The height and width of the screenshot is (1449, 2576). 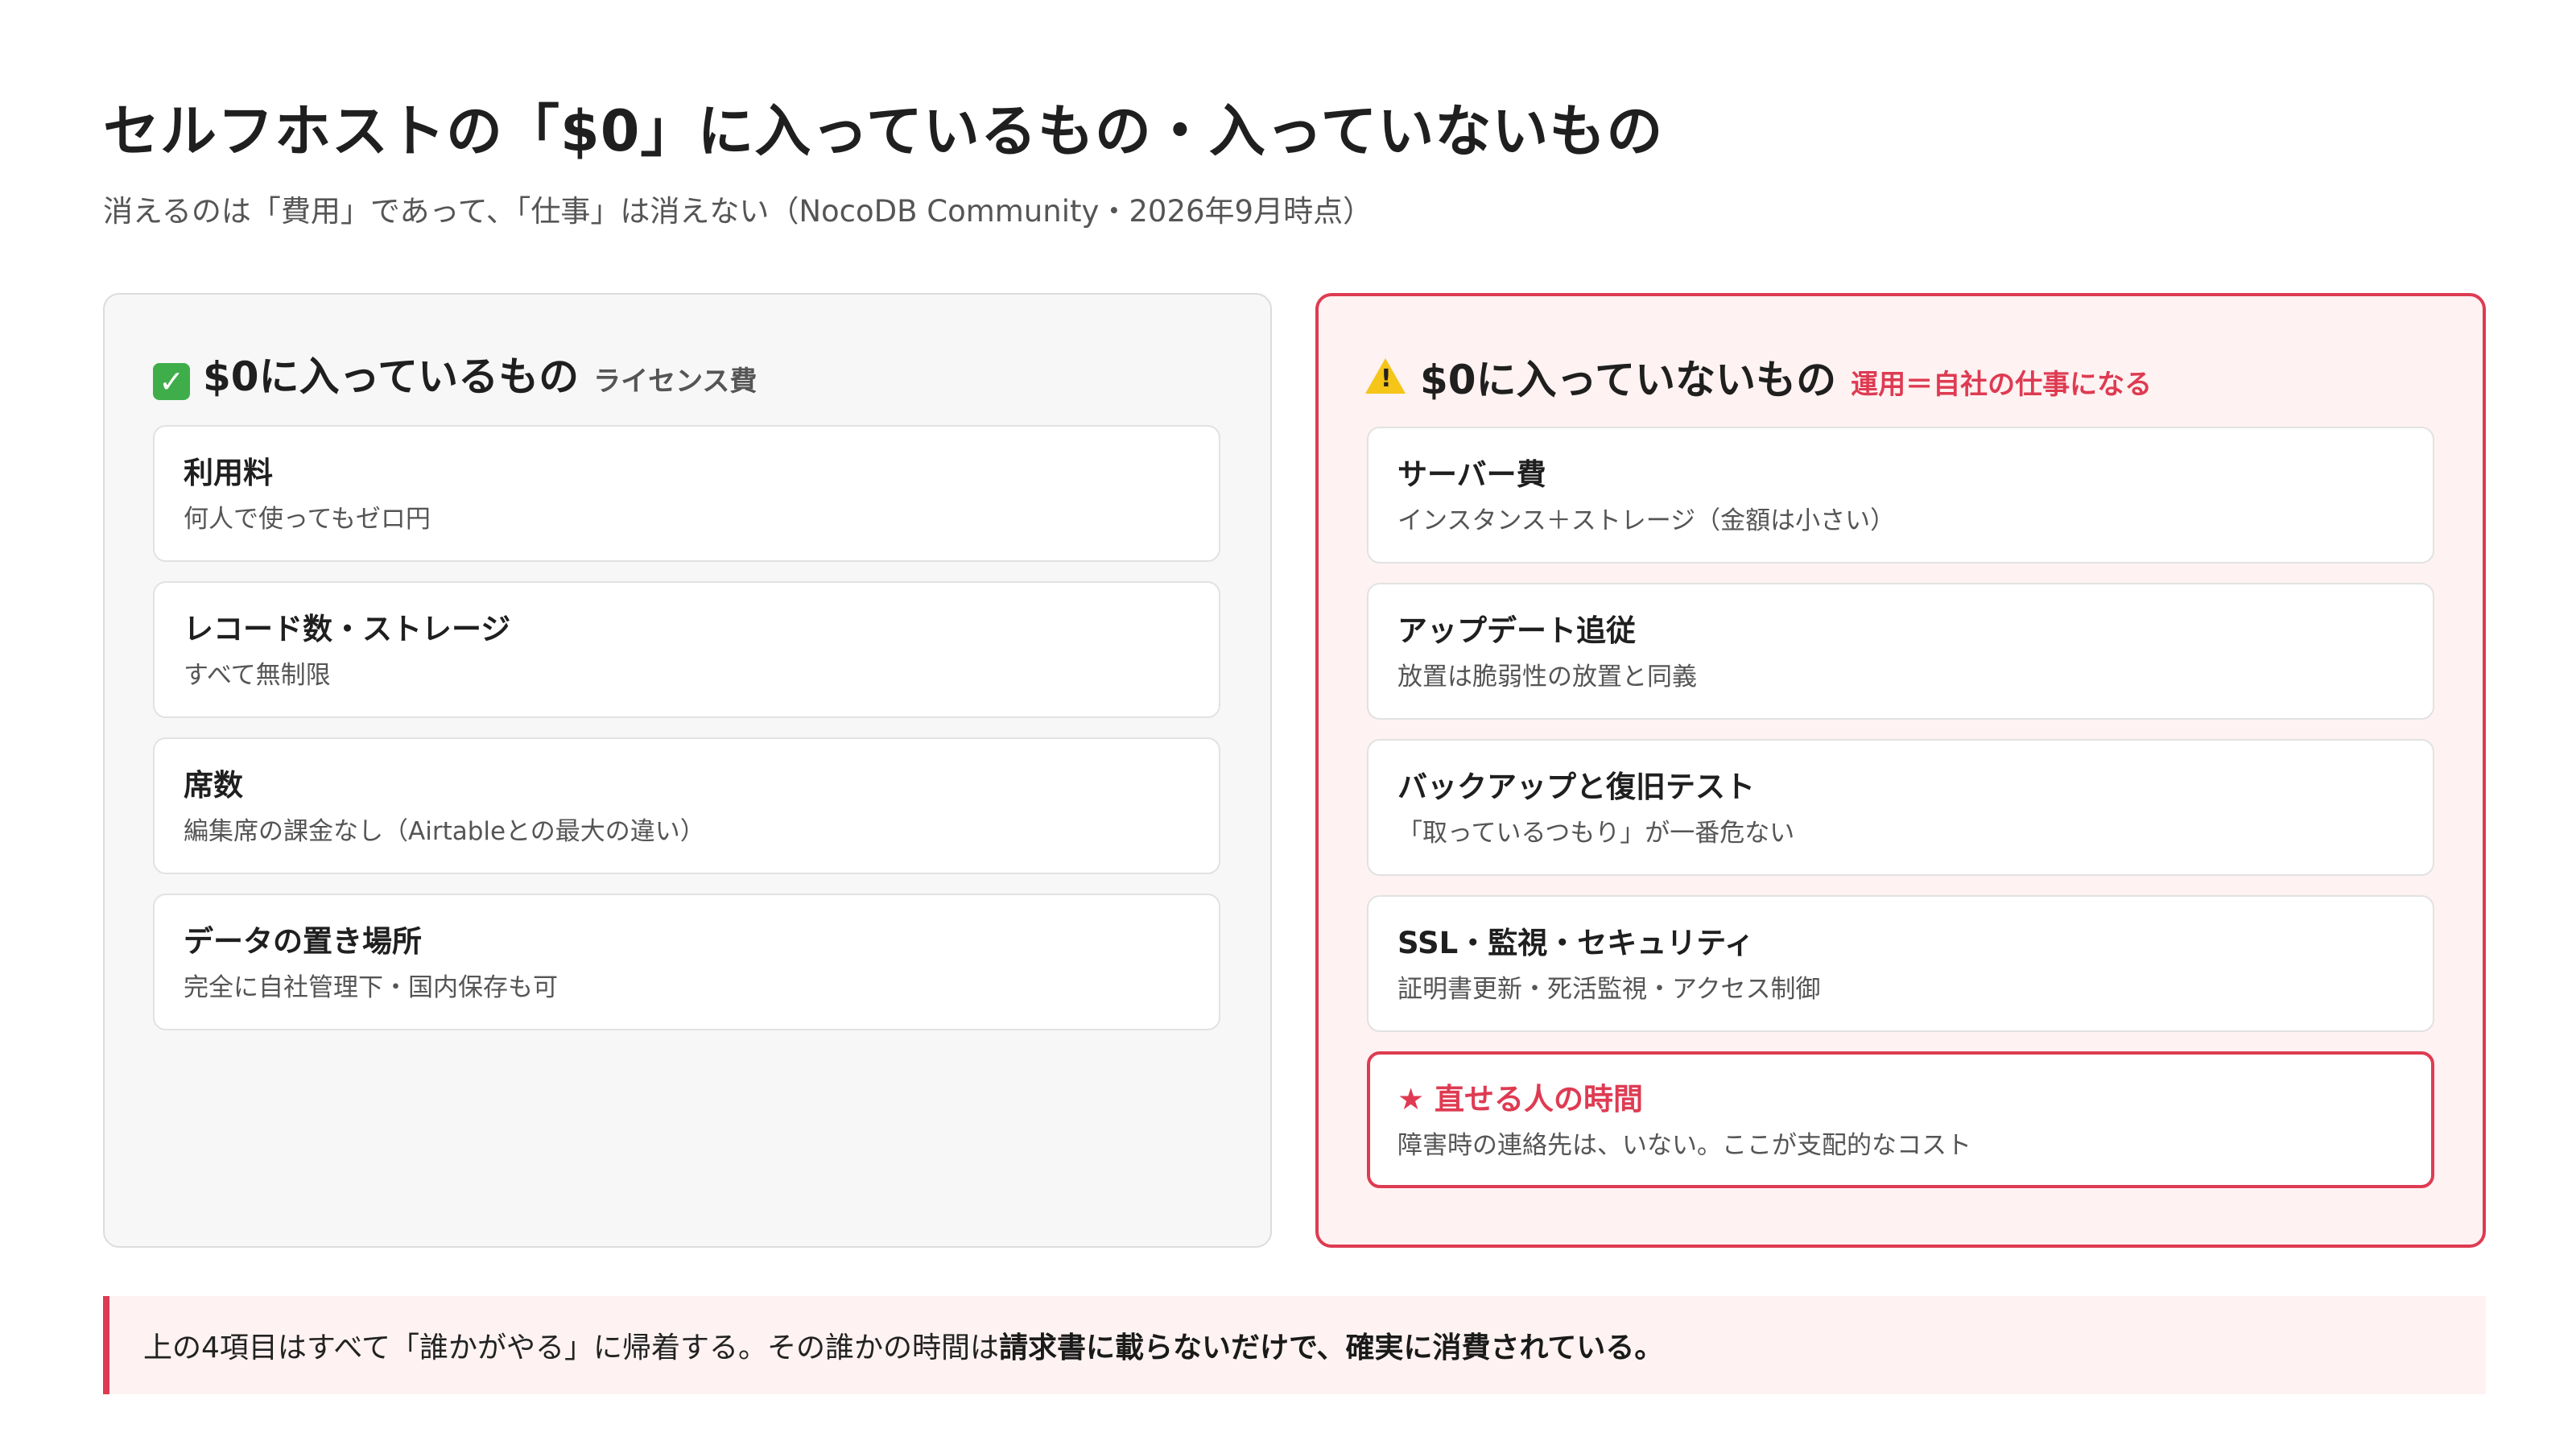 I want to click on excluded-card-server-cost: サーバー費 インスタンス＋ストレージ（金額は小さい）, so click(x=1900, y=495).